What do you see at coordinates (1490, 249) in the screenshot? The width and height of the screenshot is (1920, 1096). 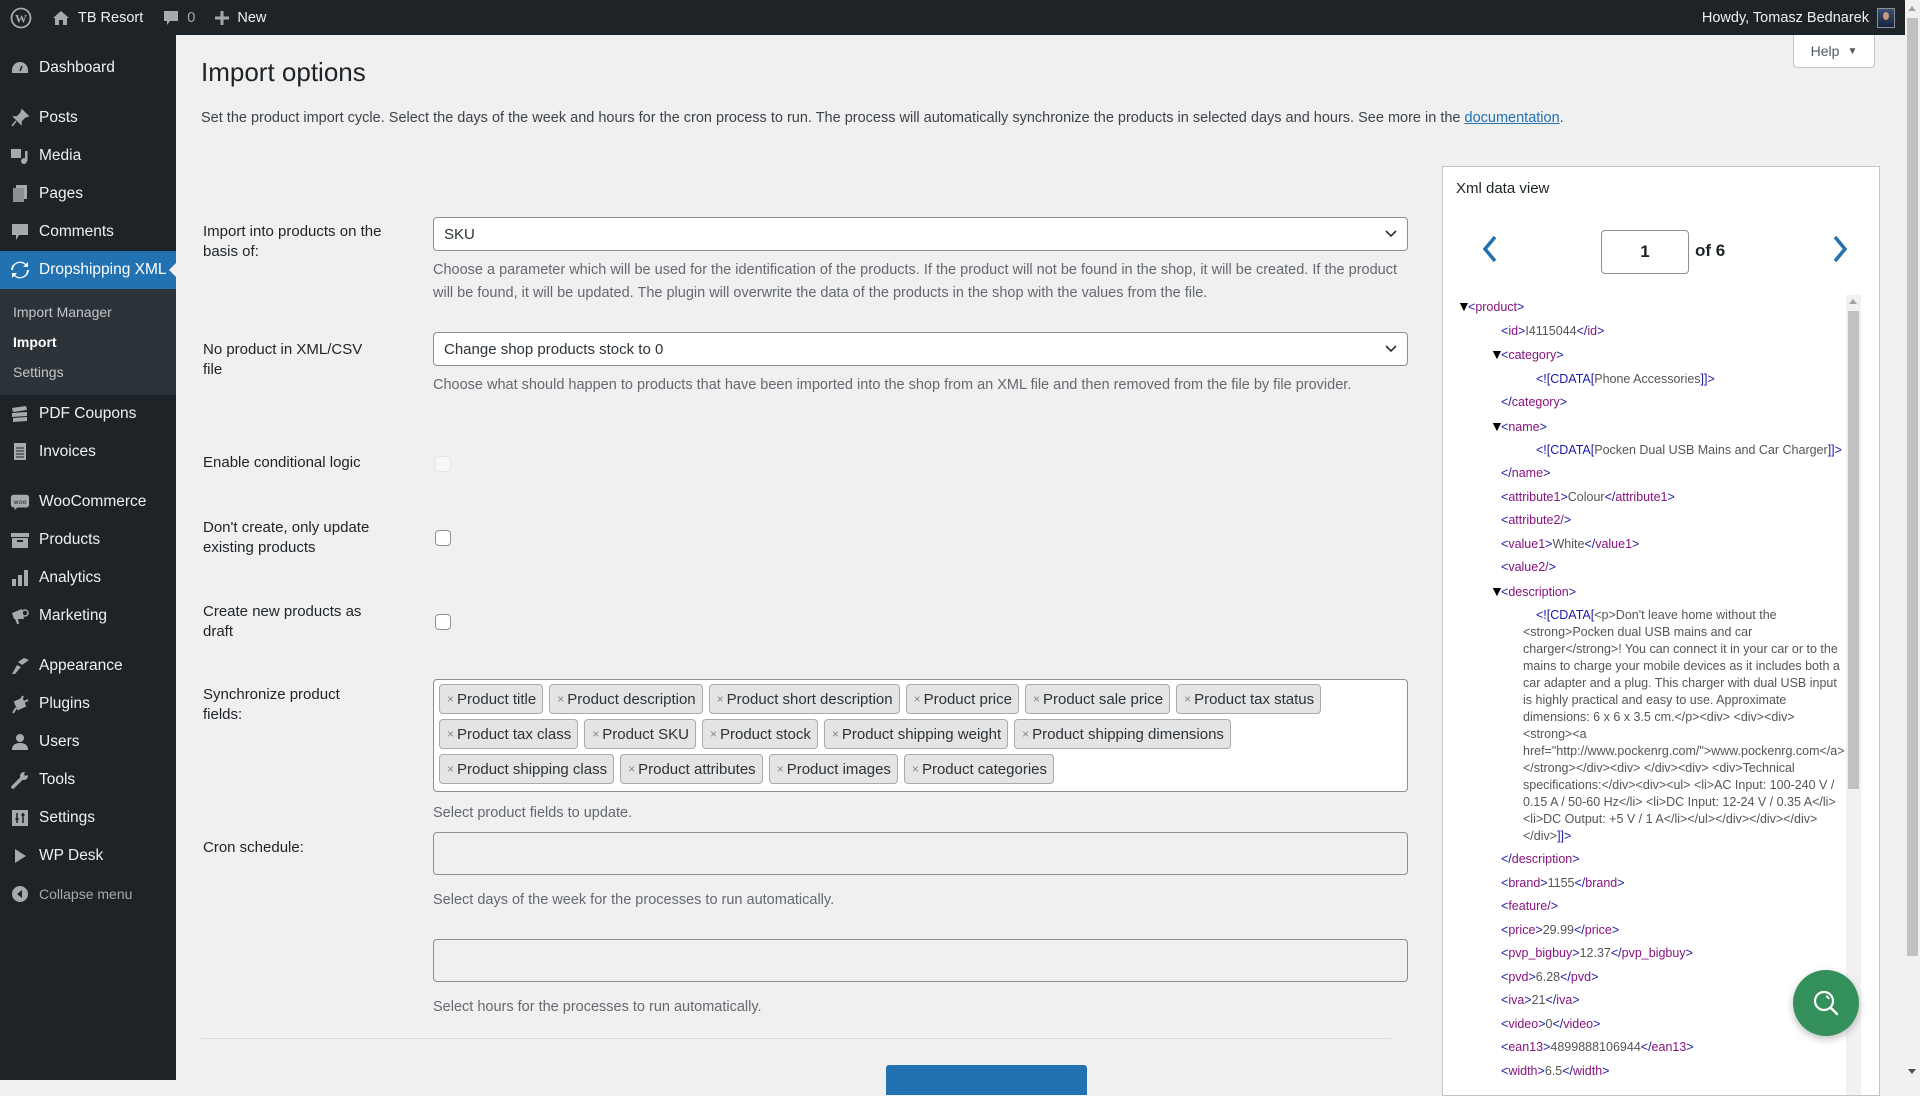 I see `previous-record-button` at bounding box center [1490, 249].